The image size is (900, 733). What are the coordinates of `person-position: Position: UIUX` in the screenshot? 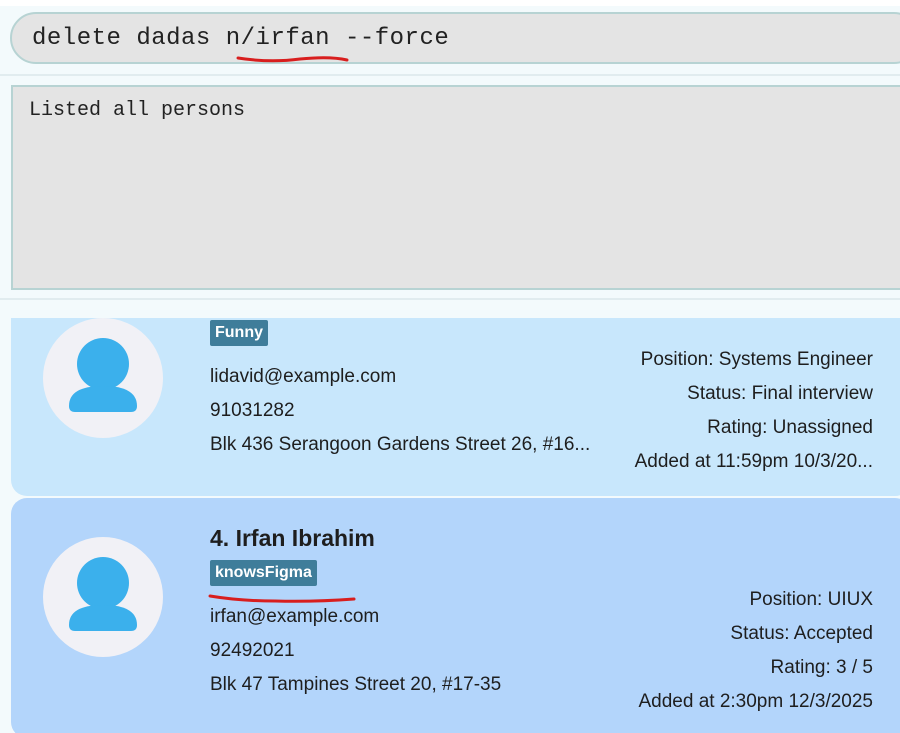 It's located at (811, 599).